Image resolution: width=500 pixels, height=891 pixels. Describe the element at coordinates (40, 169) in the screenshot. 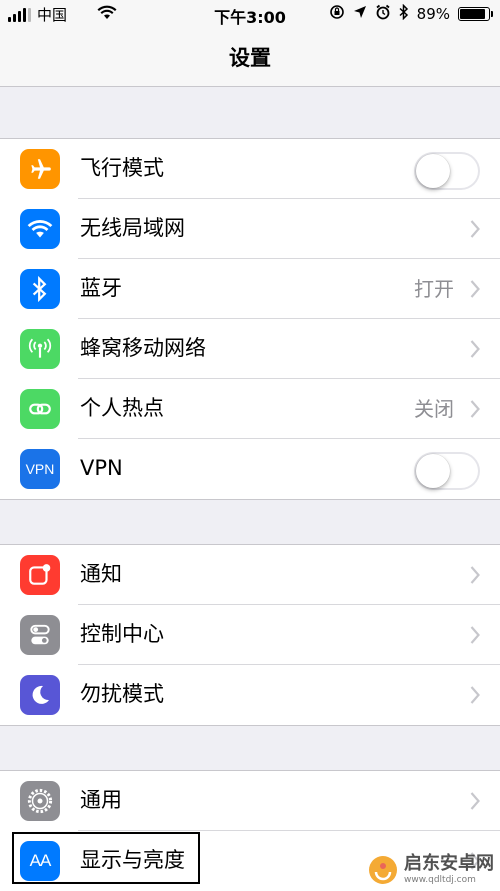

I see `airplane-icon` at that location.